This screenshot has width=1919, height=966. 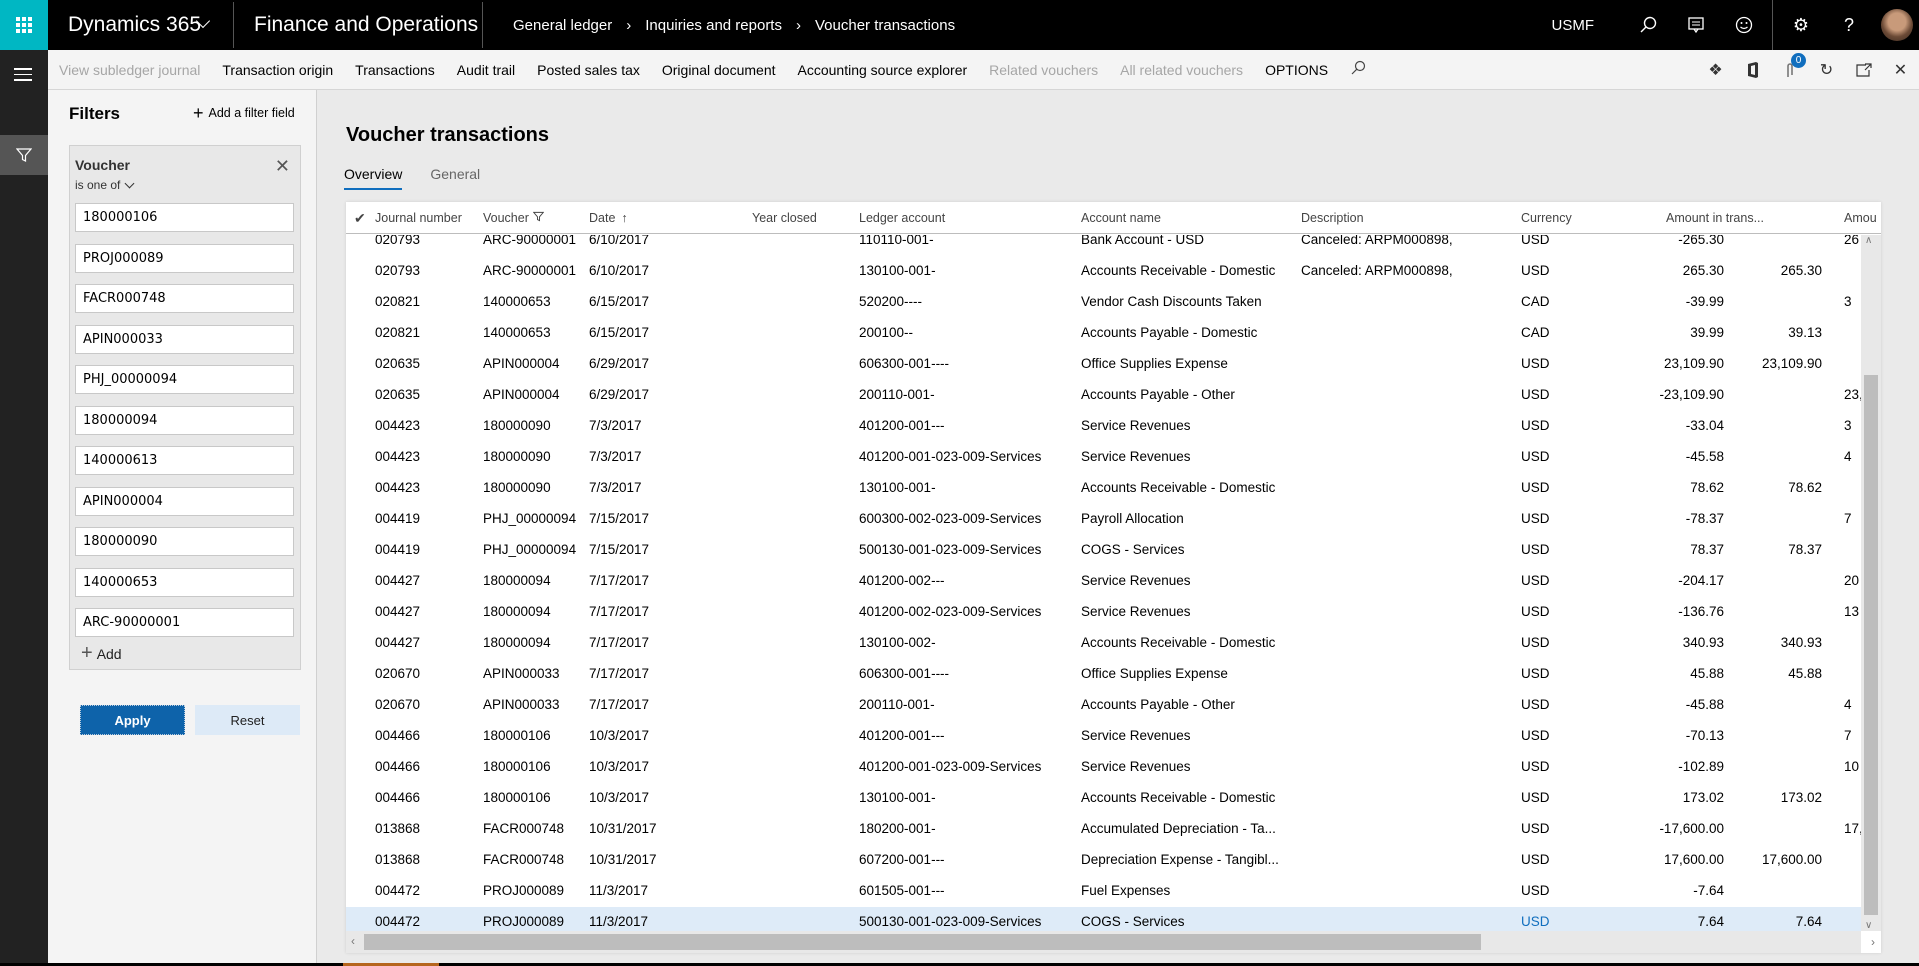 What do you see at coordinates (1121, 218) in the screenshot?
I see `column-header-account-name: Account name` at bounding box center [1121, 218].